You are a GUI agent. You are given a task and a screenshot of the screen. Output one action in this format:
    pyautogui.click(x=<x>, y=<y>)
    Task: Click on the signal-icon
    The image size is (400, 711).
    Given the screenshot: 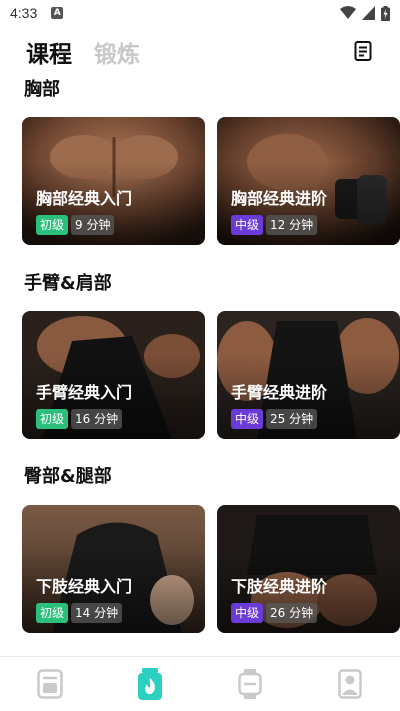 What is the action you would take?
    pyautogui.click(x=368, y=13)
    